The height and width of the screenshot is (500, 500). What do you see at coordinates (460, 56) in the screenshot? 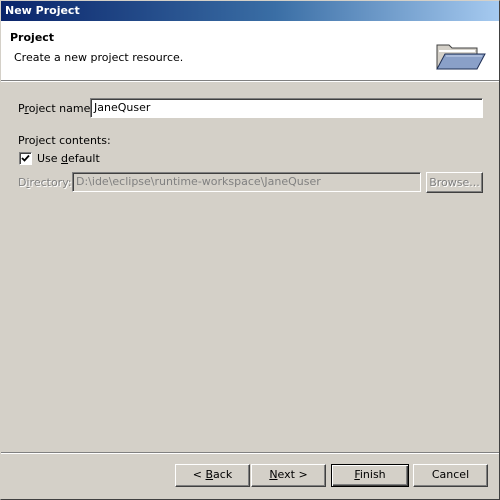
I see `folder-icon` at bounding box center [460, 56].